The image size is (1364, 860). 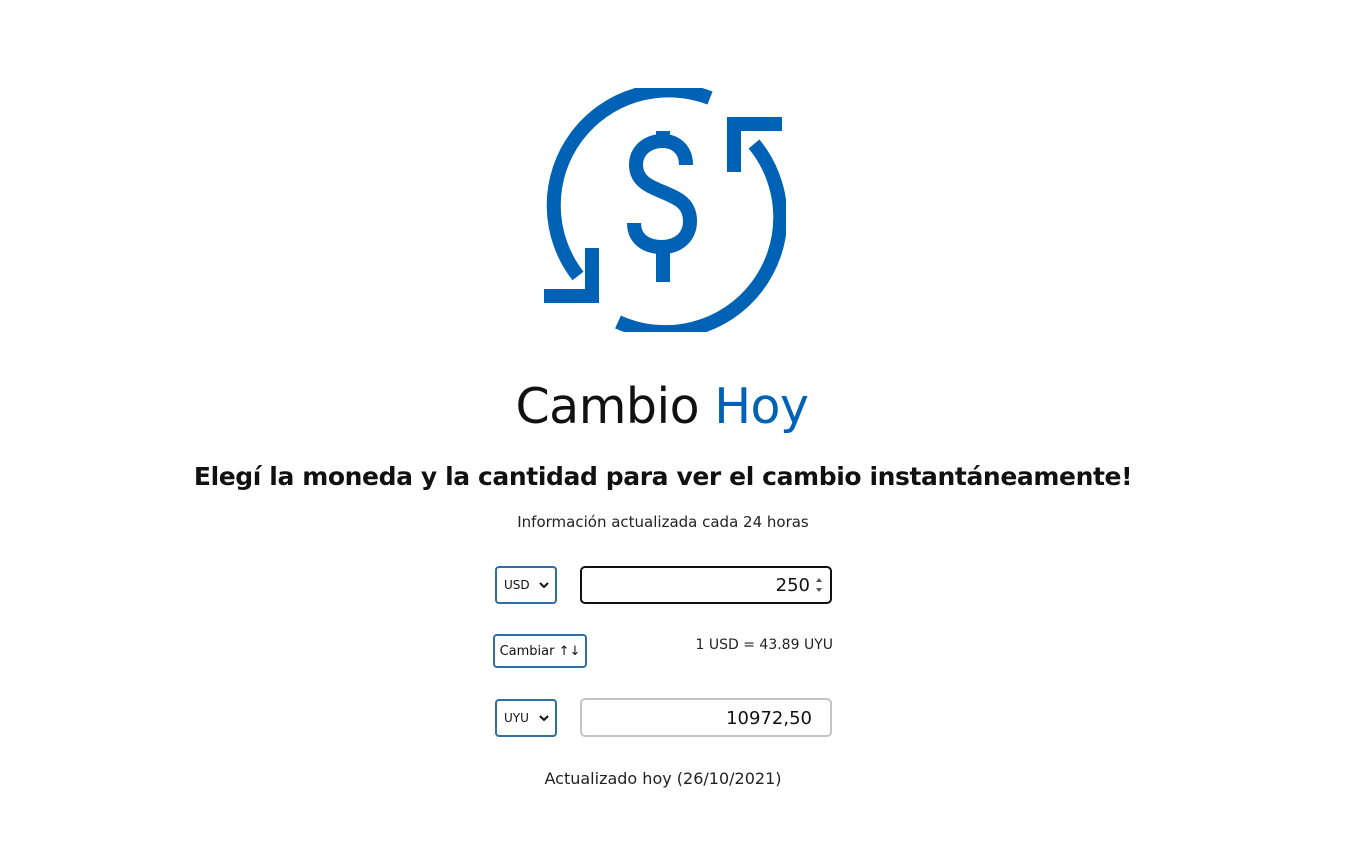 I want to click on currency-exchange-icon, so click(x=665, y=210).